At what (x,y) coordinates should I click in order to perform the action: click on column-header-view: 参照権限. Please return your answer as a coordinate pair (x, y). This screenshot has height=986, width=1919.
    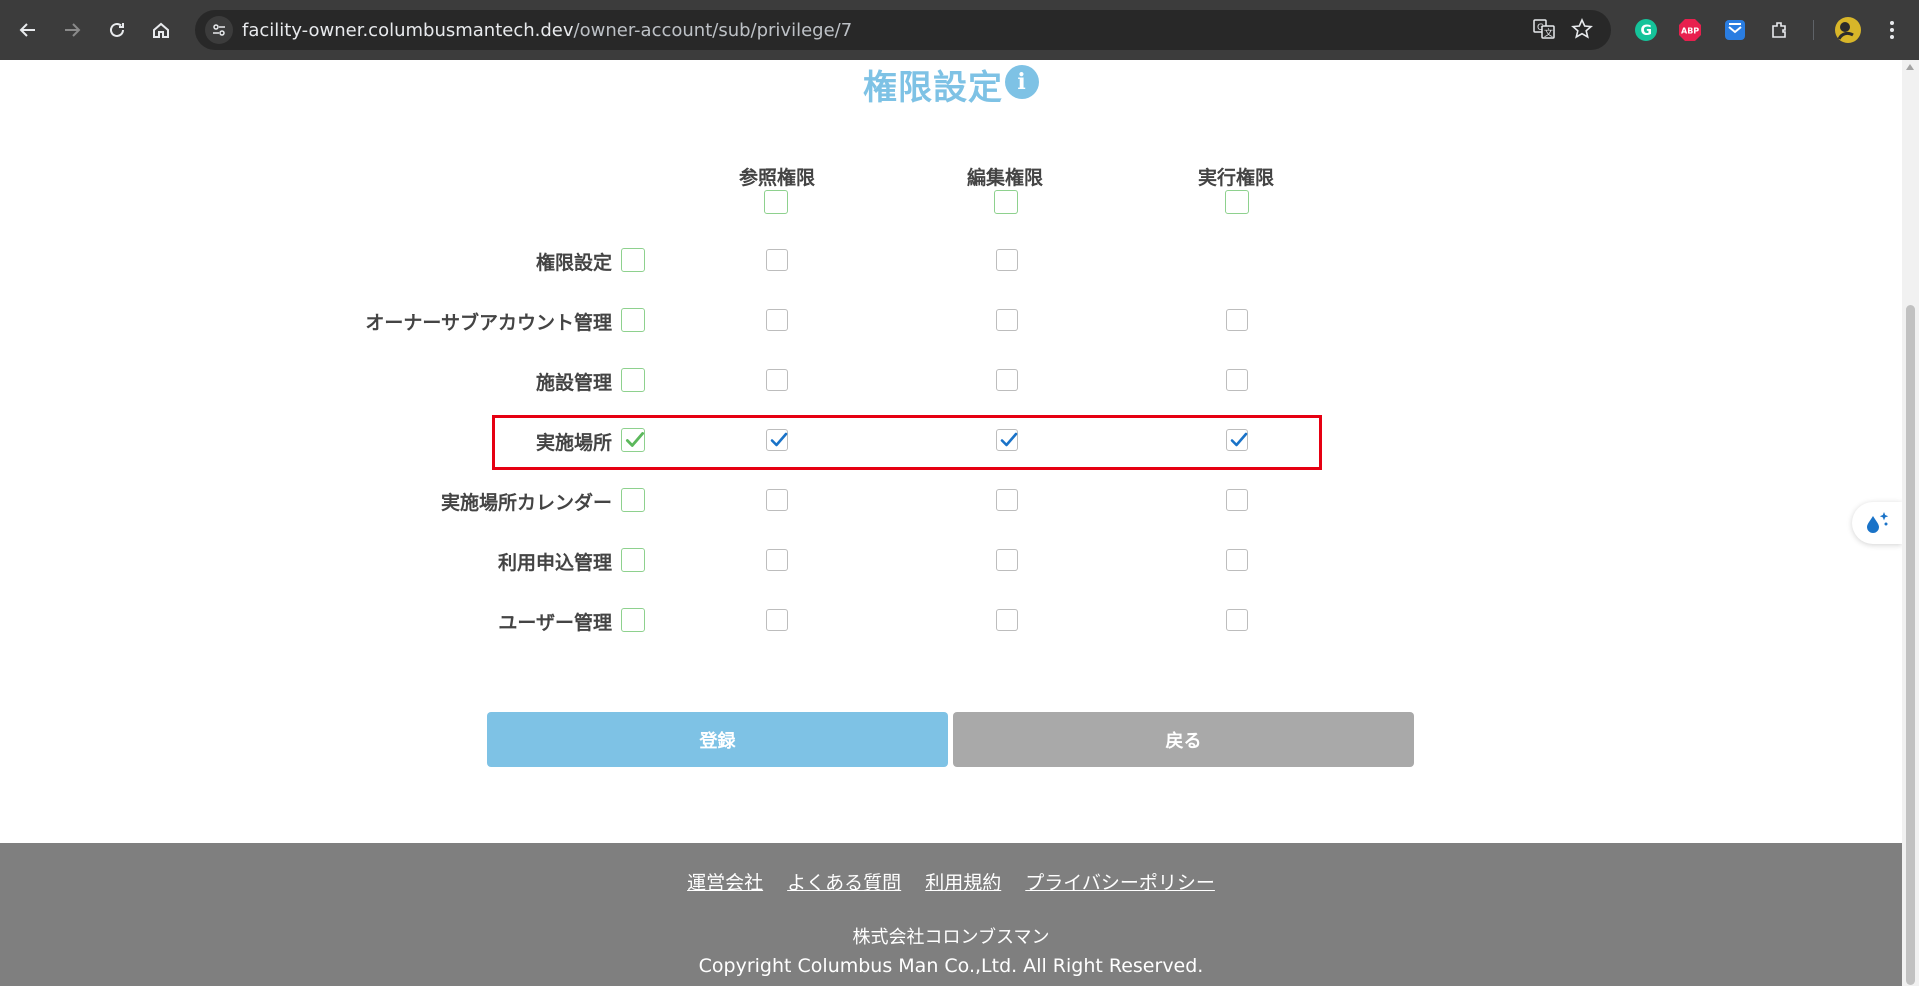
    Looking at the image, I should click on (776, 178).